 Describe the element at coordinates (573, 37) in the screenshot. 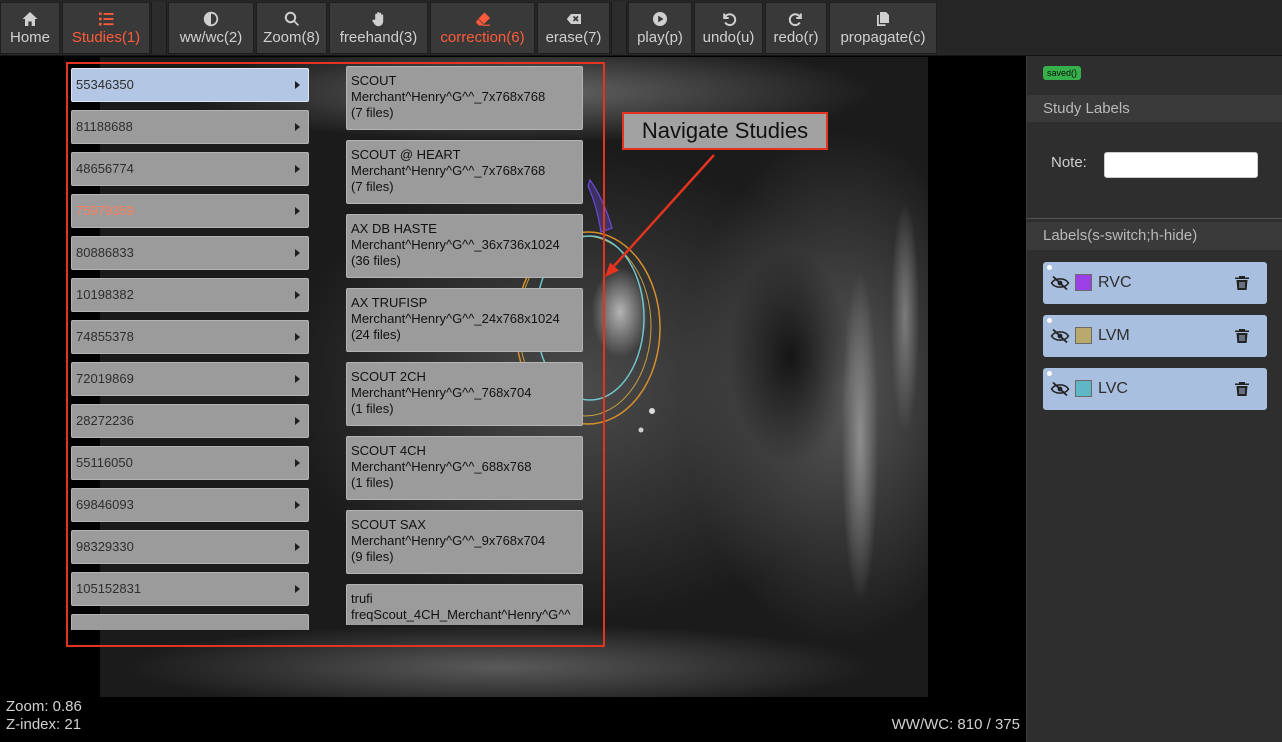

I see `erase-label: erase(7)` at that location.